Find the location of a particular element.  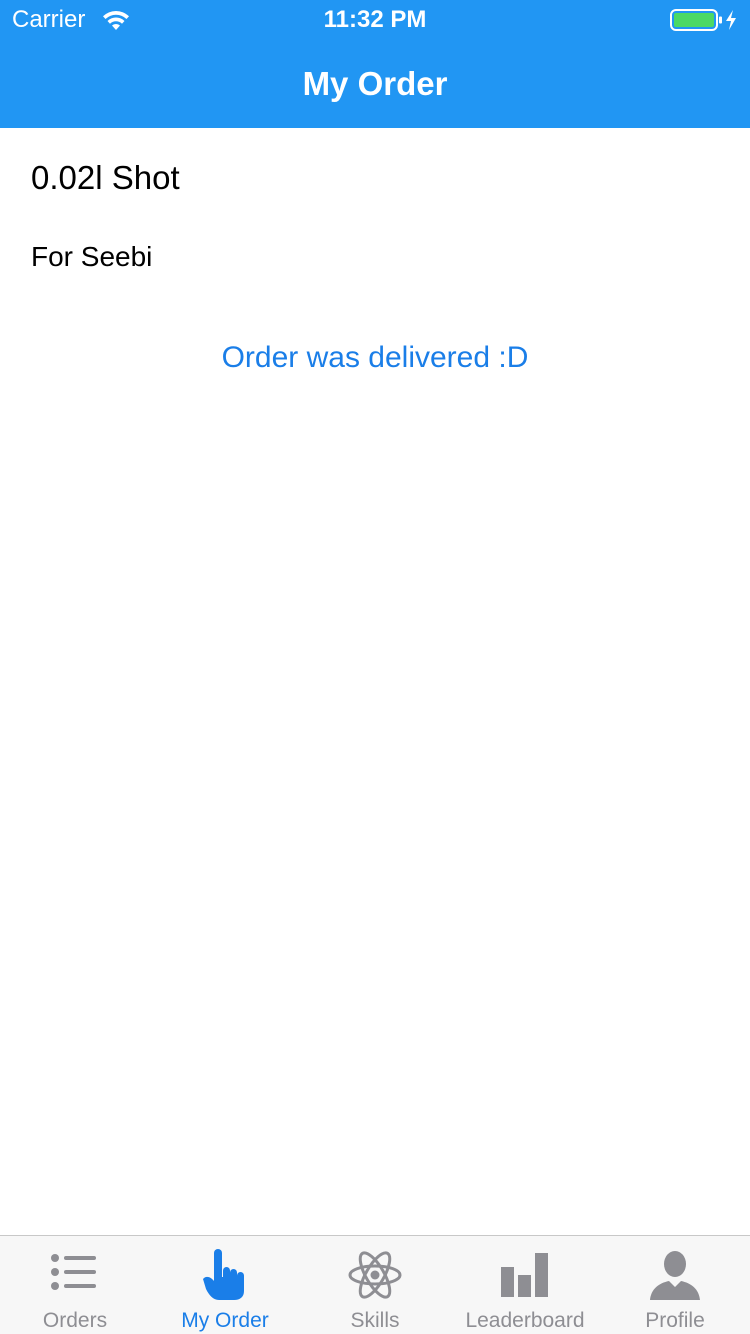

order-recipient: For Seebi is located at coordinates (92, 256).